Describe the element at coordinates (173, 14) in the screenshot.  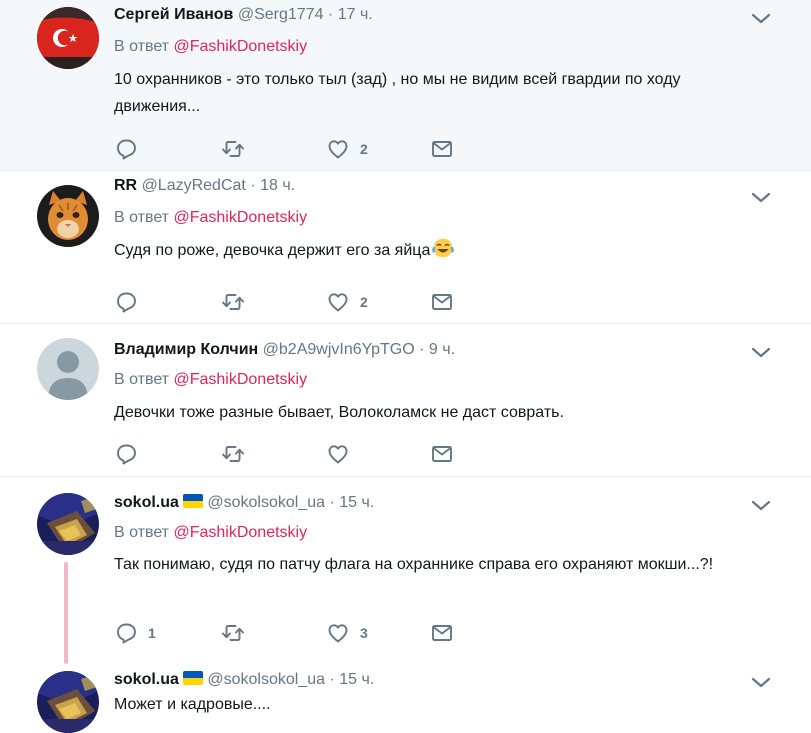
I see `user-name: Сергей Иванов` at that location.